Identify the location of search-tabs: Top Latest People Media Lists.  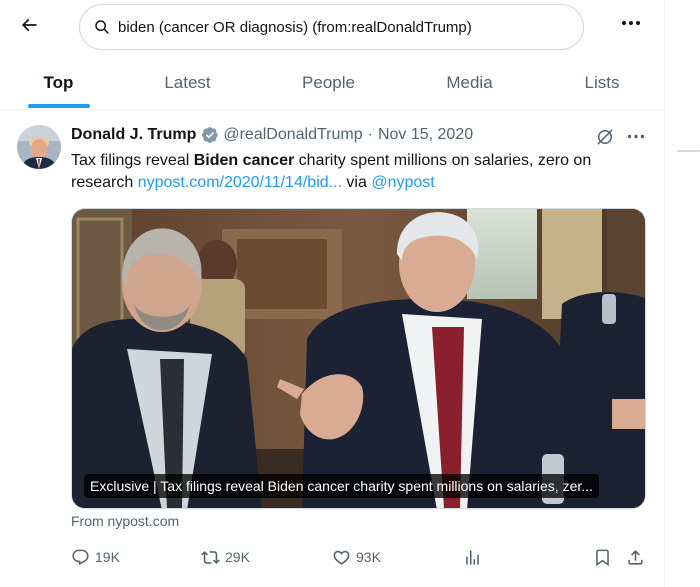
(332, 83).